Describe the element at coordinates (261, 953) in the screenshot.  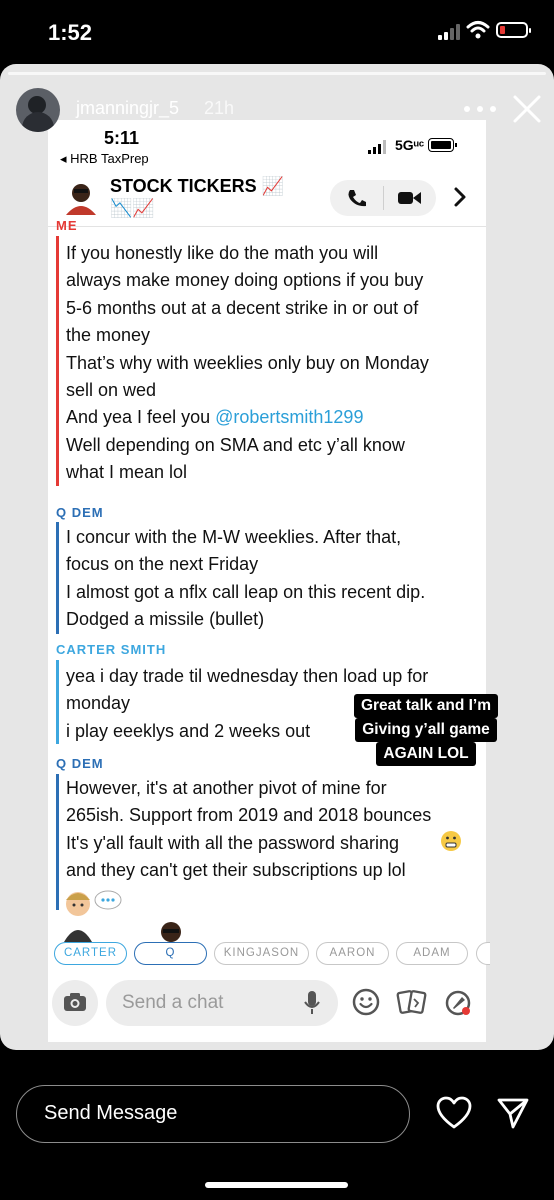
I see `participant-chip-kingjason: KINGJASON` at that location.